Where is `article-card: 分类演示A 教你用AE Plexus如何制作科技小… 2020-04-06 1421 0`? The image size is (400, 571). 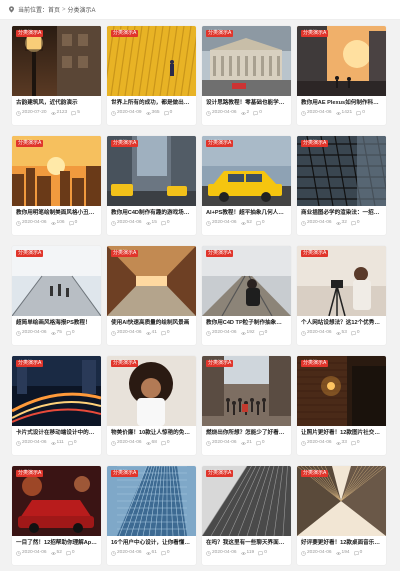
article-card: 分类演示A 教你用AE Plexus如何制作科技小… 2020-04-06 1421 0 is located at coordinates (341, 75).